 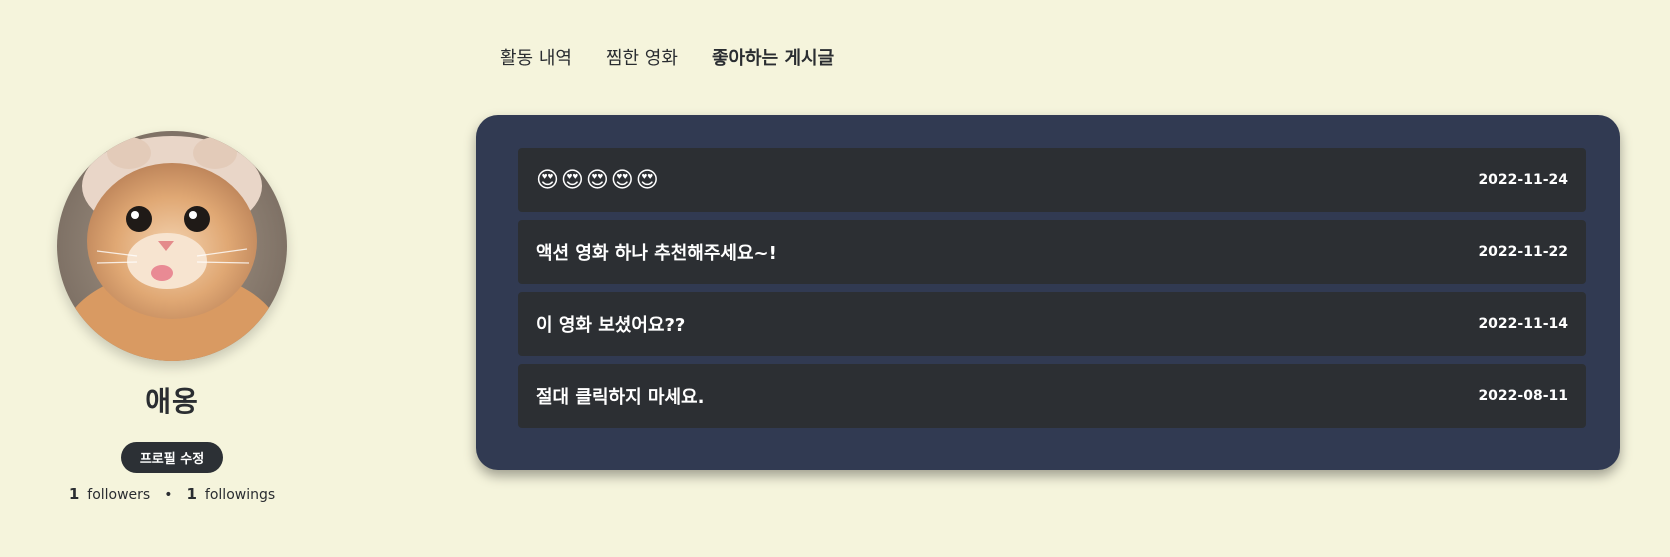 What do you see at coordinates (74, 494) in the screenshot?
I see `followers-count: 1` at bounding box center [74, 494].